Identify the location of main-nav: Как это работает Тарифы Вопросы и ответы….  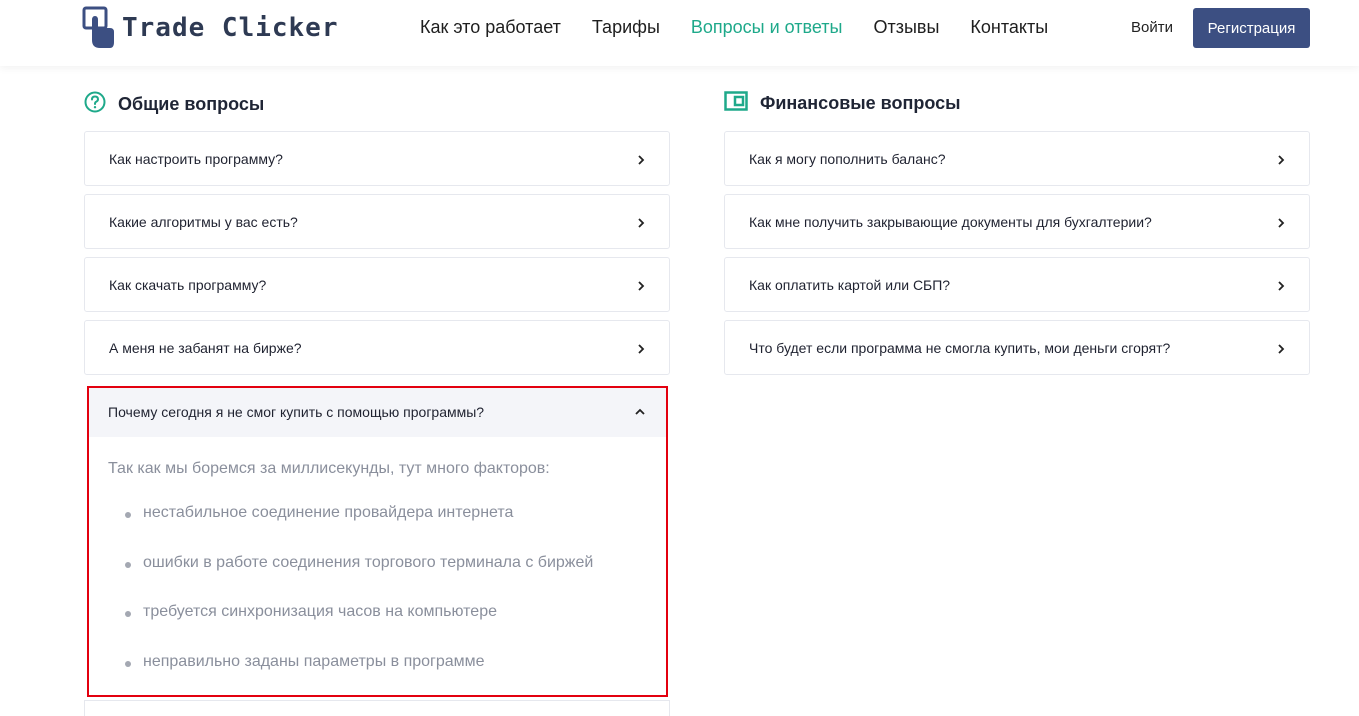
(749, 27).